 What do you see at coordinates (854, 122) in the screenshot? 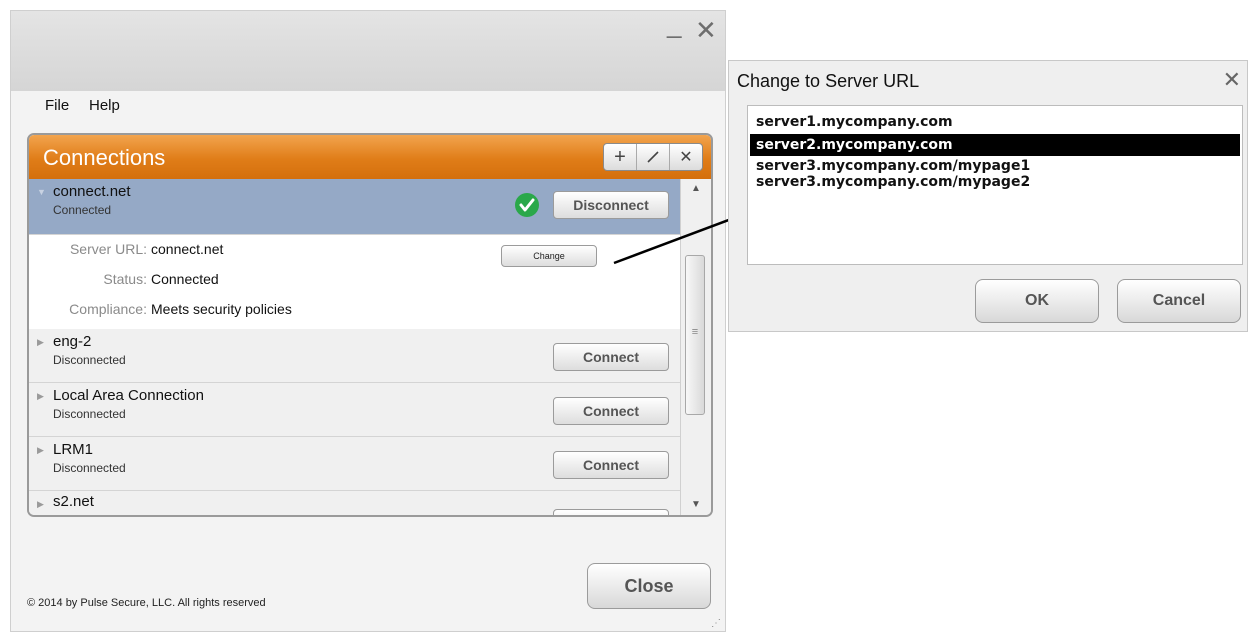
I see `url-option: server1.mycompany.com` at bounding box center [854, 122].